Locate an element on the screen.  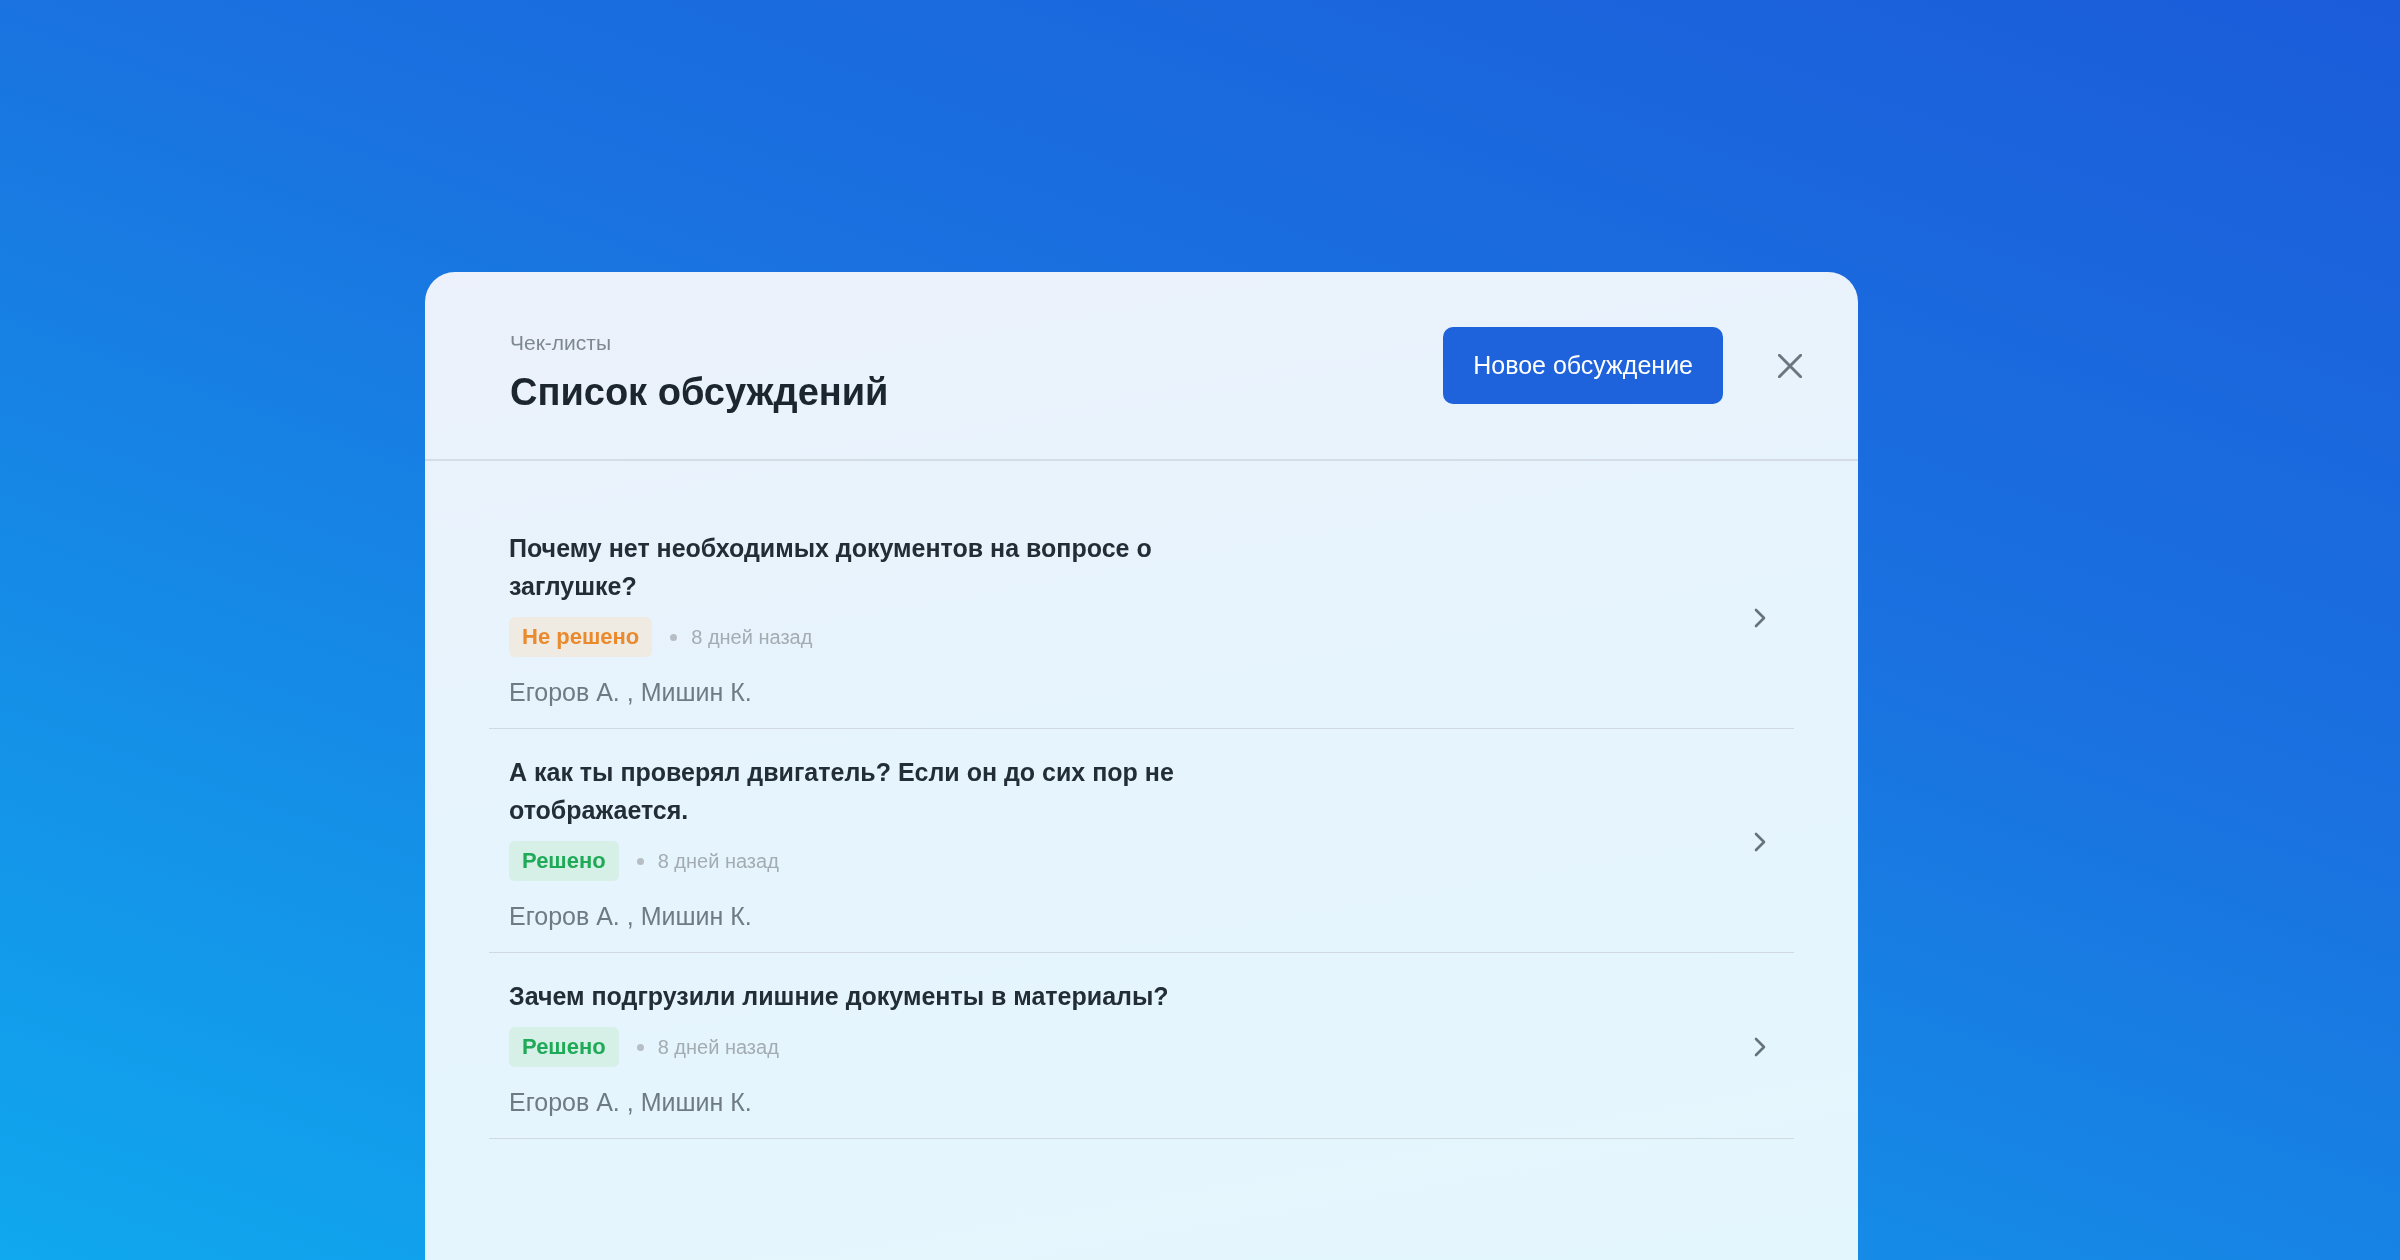
discussion-title: Зачем подгрузили лишние документы в материалы? is located at coordinates (839, 996).